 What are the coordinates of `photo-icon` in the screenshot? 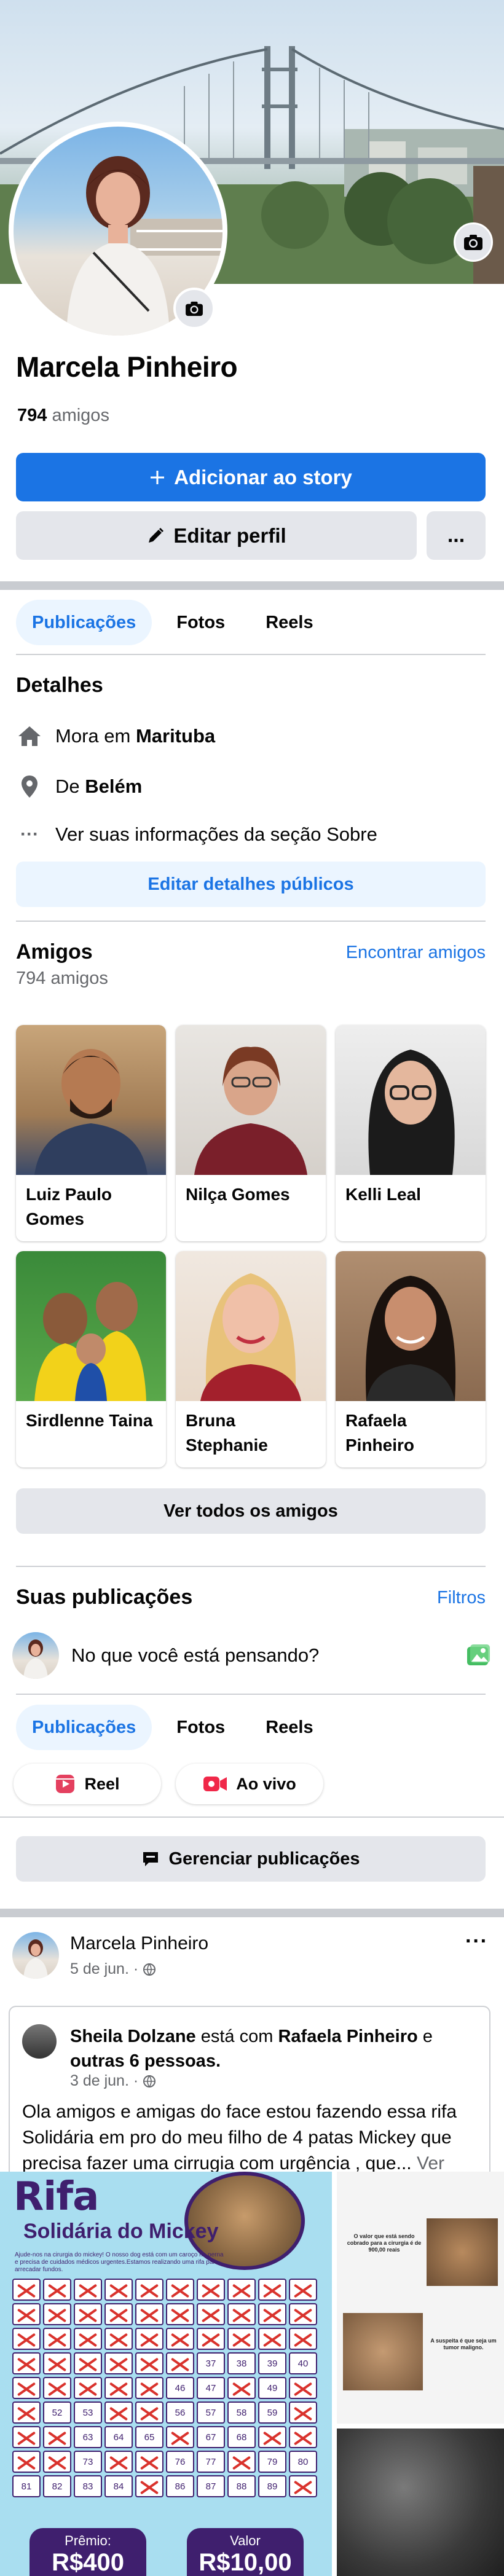 It's located at (478, 1655).